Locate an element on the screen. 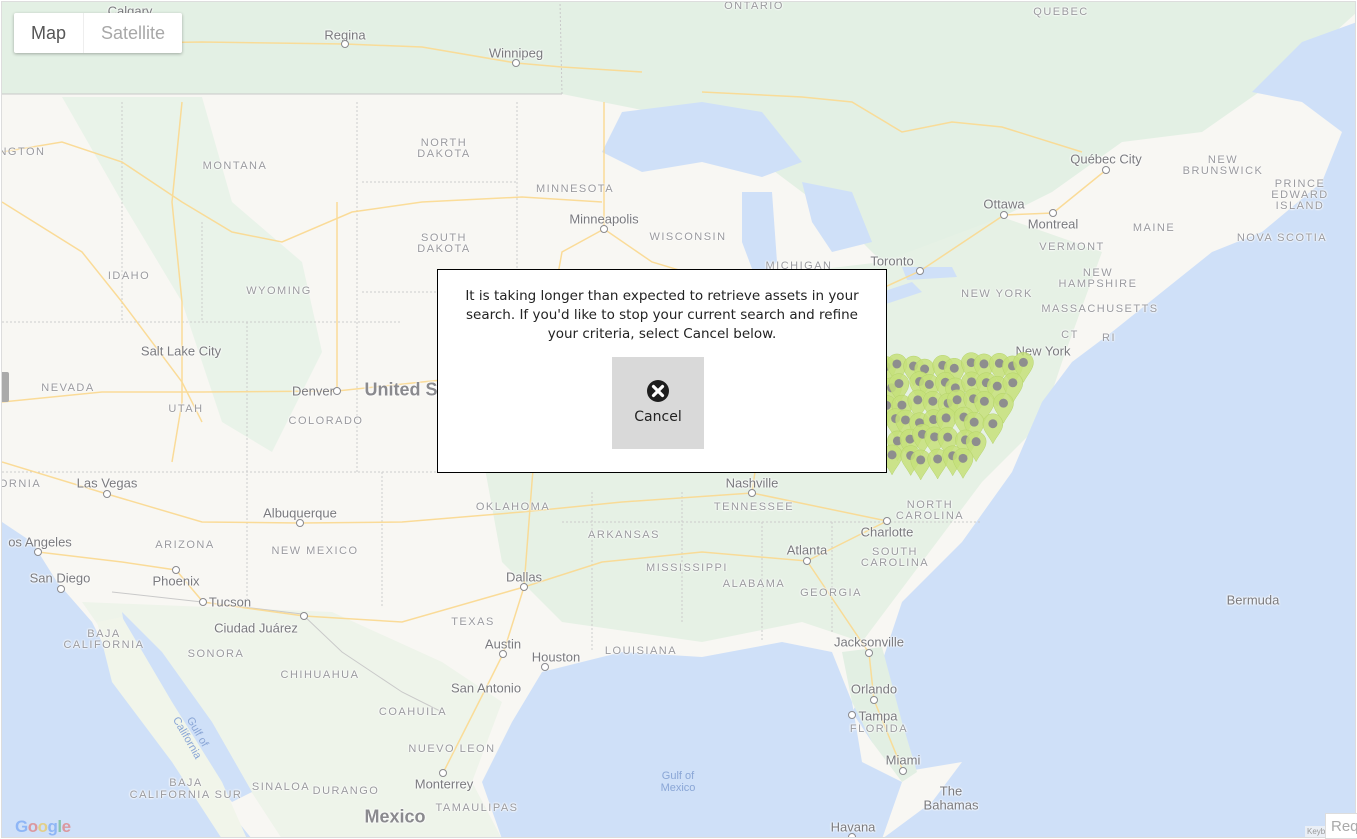 This screenshot has height=839, width=1357. map-type-satellite-button: Satellite is located at coordinates (132, 33).